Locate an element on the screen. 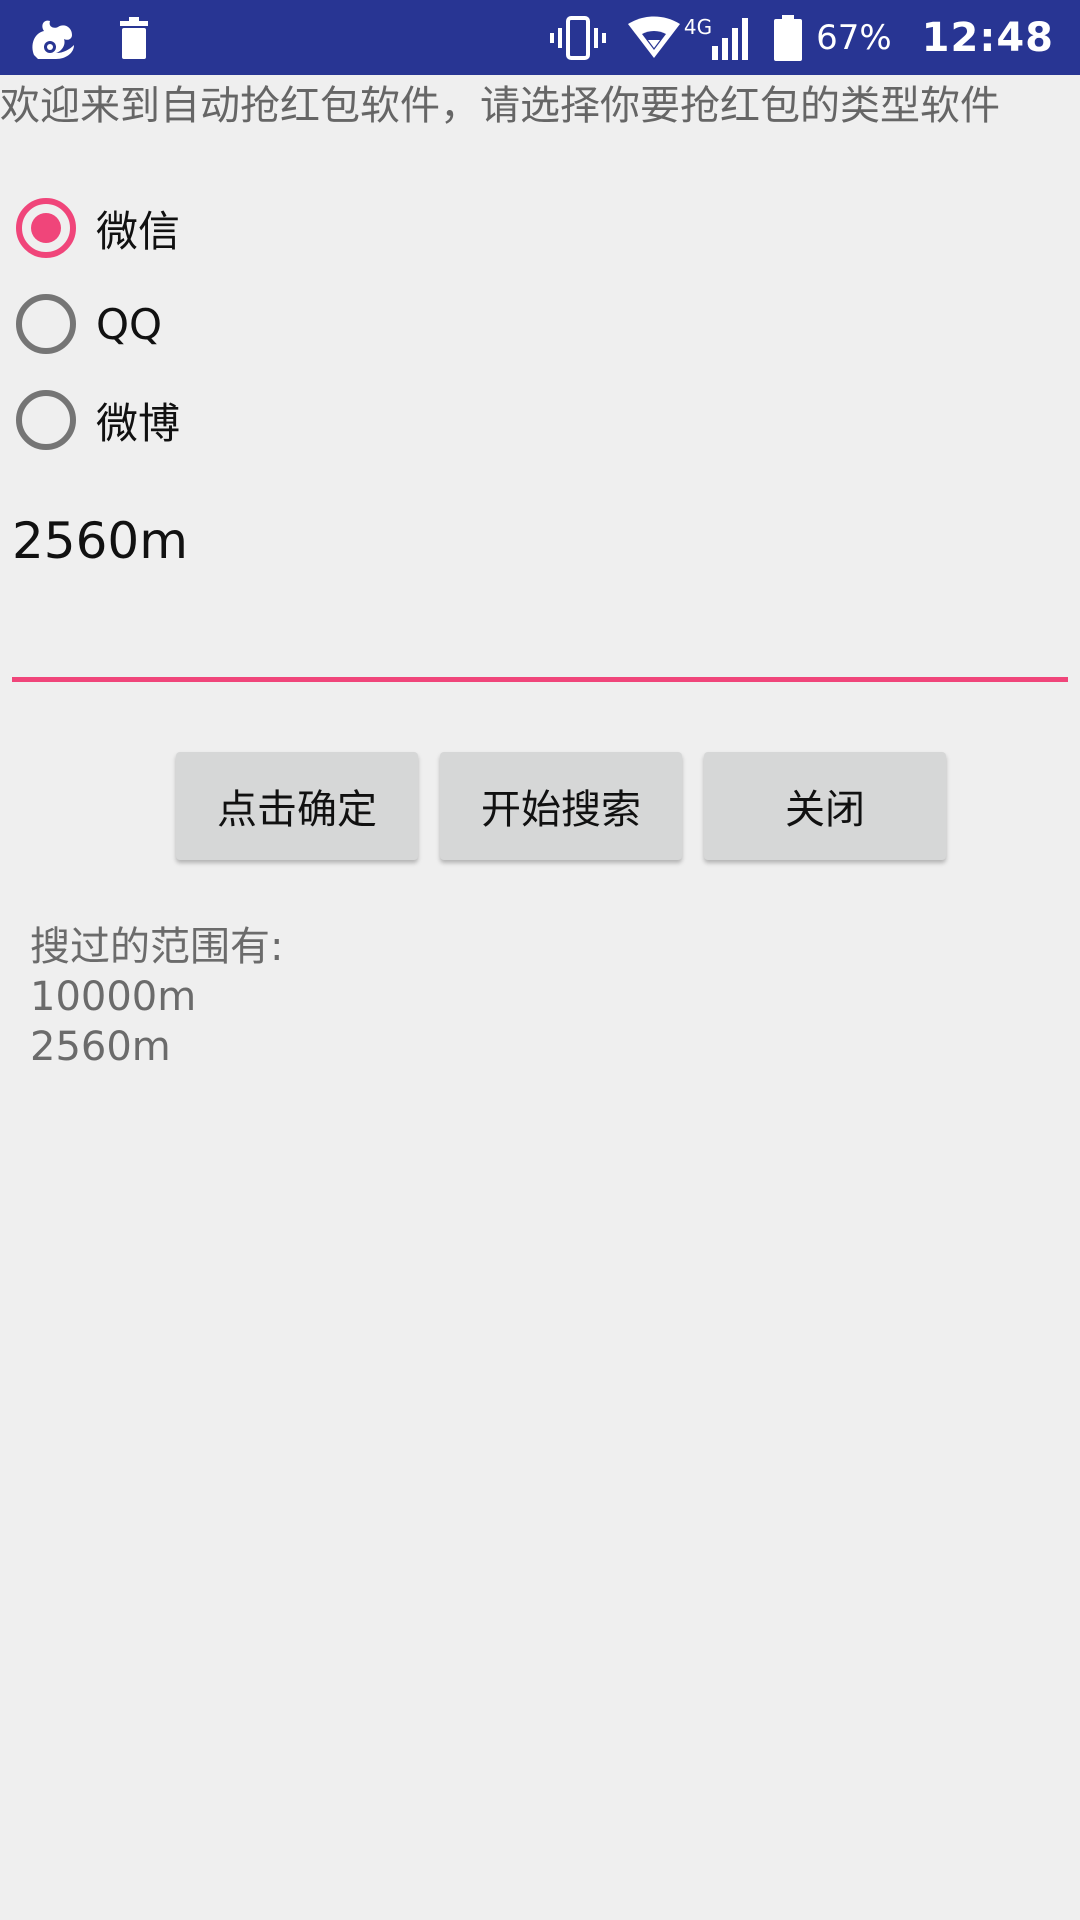 This screenshot has width=1080, height=1920. radio-checked-icon is located at coordinates (46, 228).